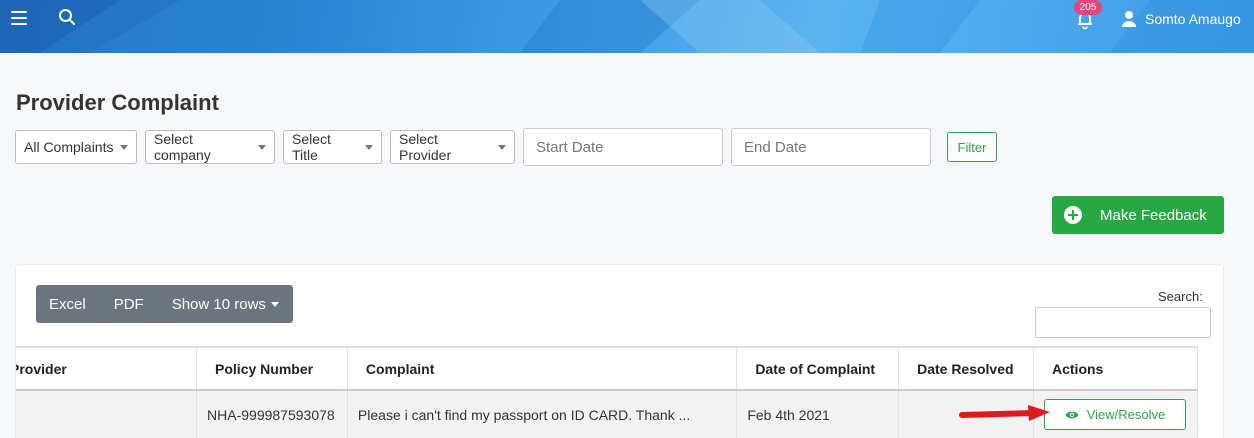 The width and height of the screenshot is (1254, 438). What do you see at coordinates (1129, 19) in the screenshot?
I see `user-icon` at bounding box center [1129, 19].